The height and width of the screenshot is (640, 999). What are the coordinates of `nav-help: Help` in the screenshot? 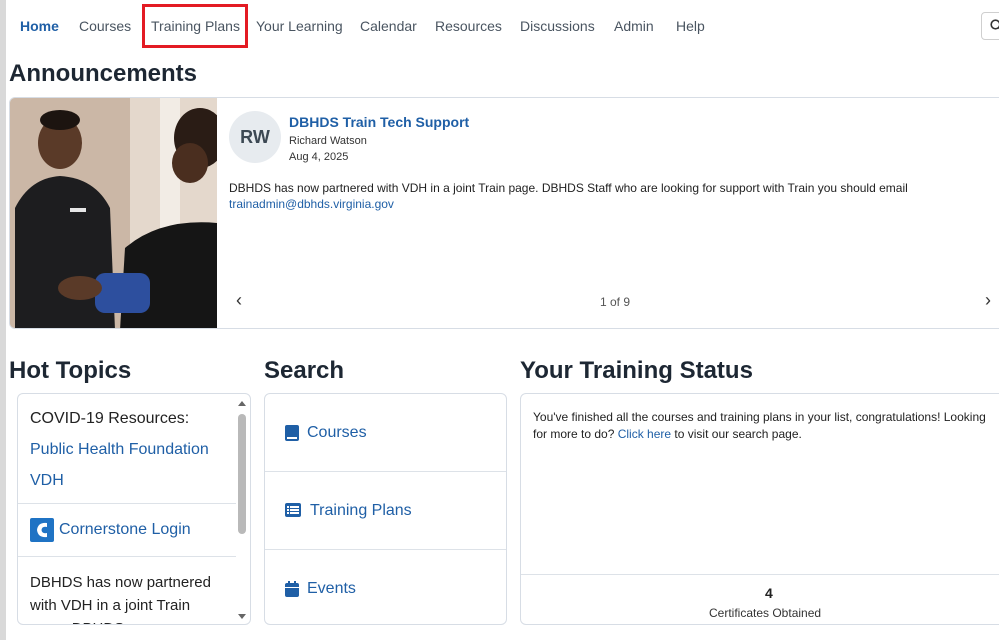 It's located at (690, 26).